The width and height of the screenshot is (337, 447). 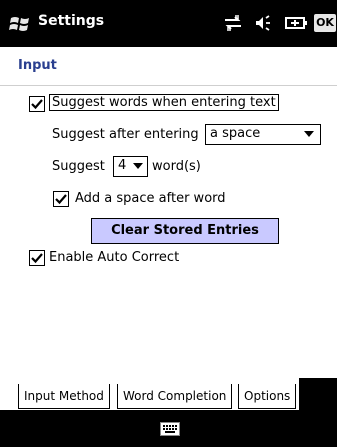 What do you see at coordinates (263, 23) in the screenshot?
I see `volume-icon` at bounding box center [263, 23].